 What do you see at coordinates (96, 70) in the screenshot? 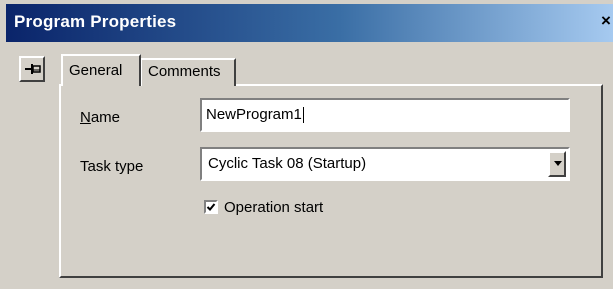
I see `tab-general-label: General` at bounding box center [96, 70].